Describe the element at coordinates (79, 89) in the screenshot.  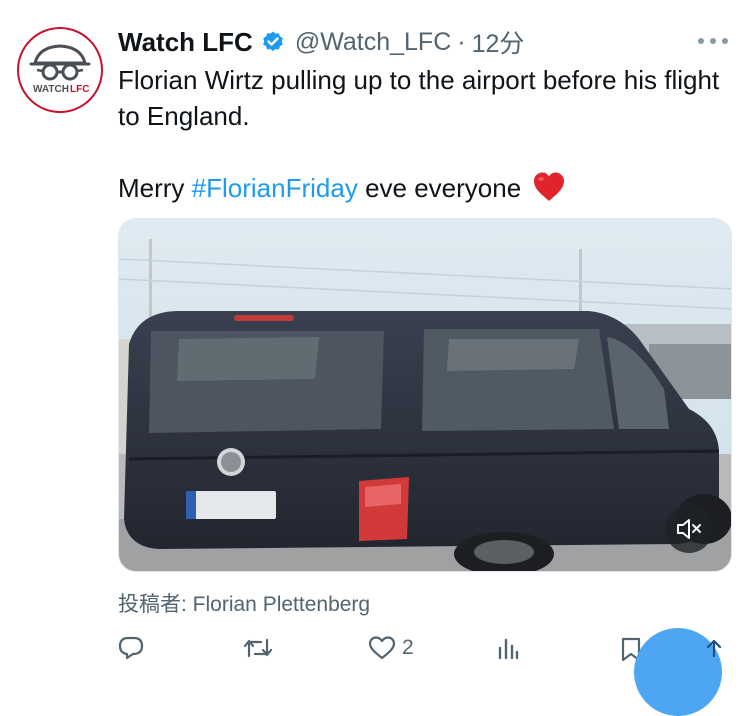
I see `logo-text-lfc: LFC` at that location.